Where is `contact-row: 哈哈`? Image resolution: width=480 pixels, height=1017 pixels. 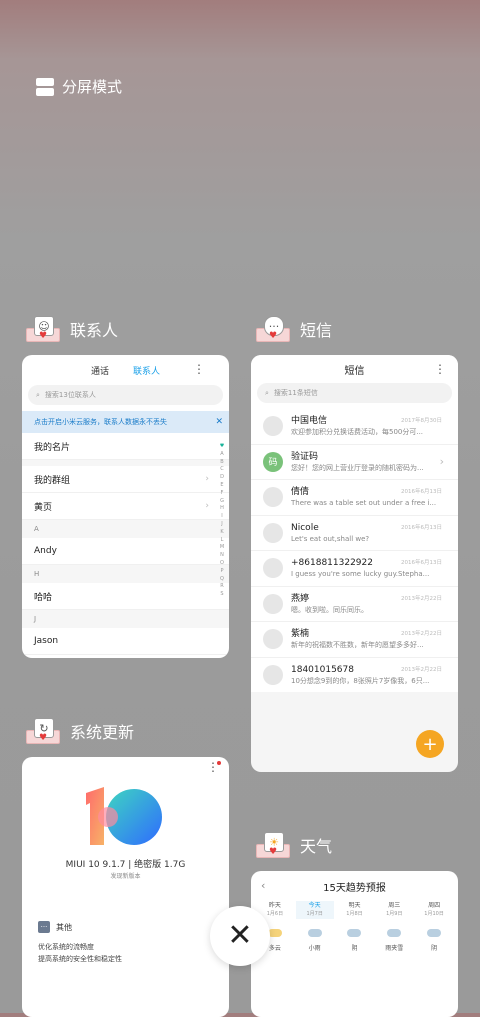 contact-row: 哈哈 is located at coordinates (125, 596).